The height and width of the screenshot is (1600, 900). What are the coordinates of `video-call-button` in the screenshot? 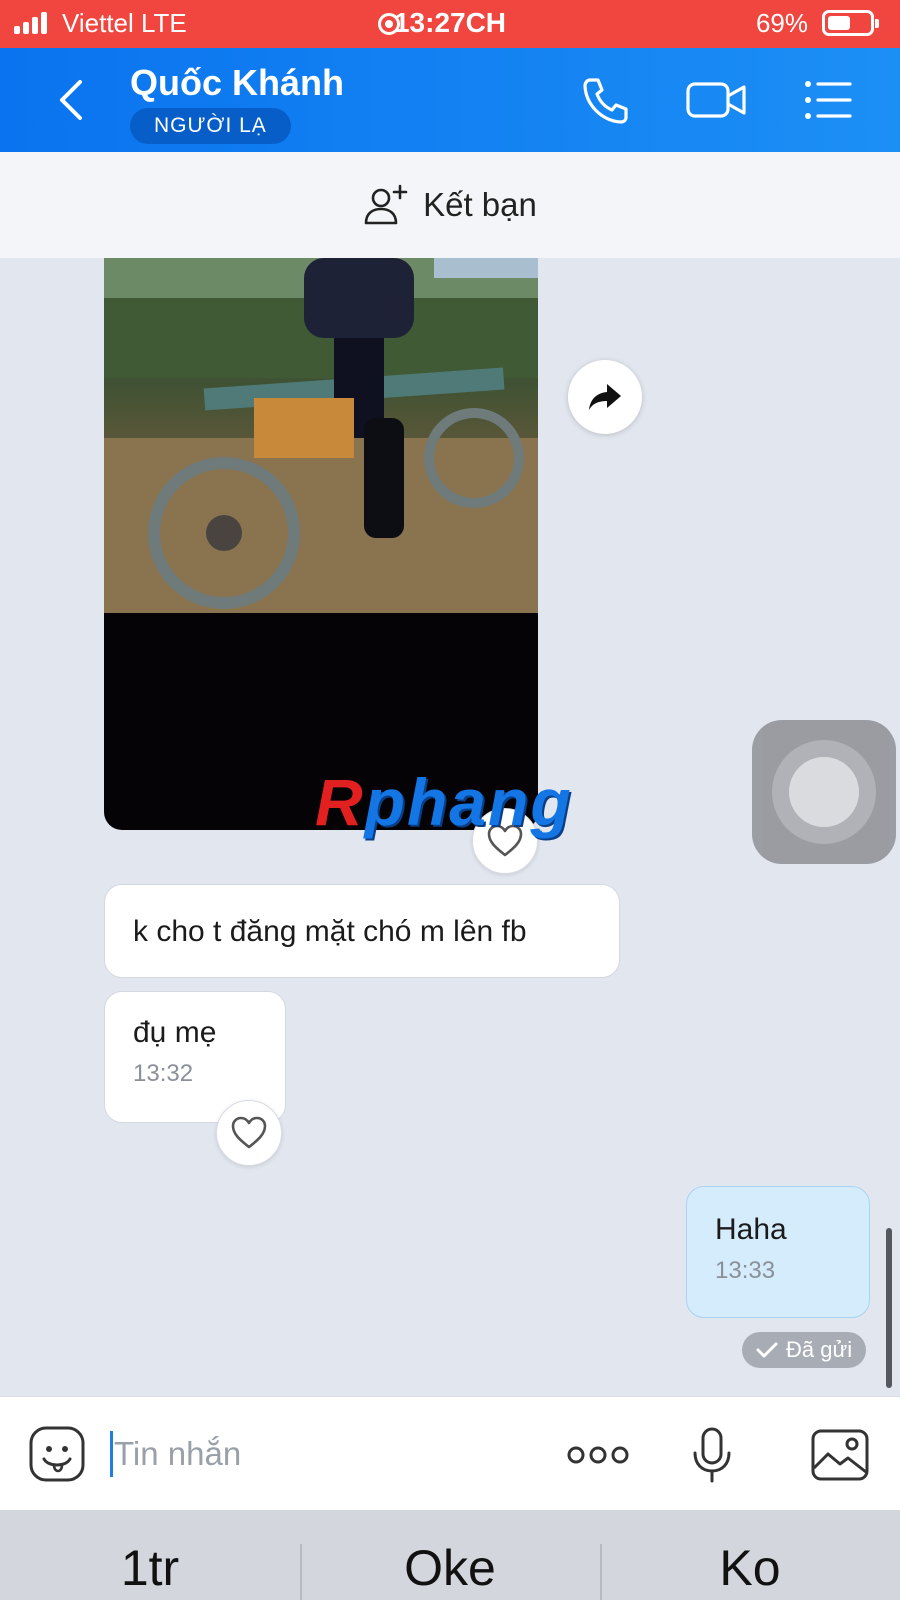 It's located at (717, 100).